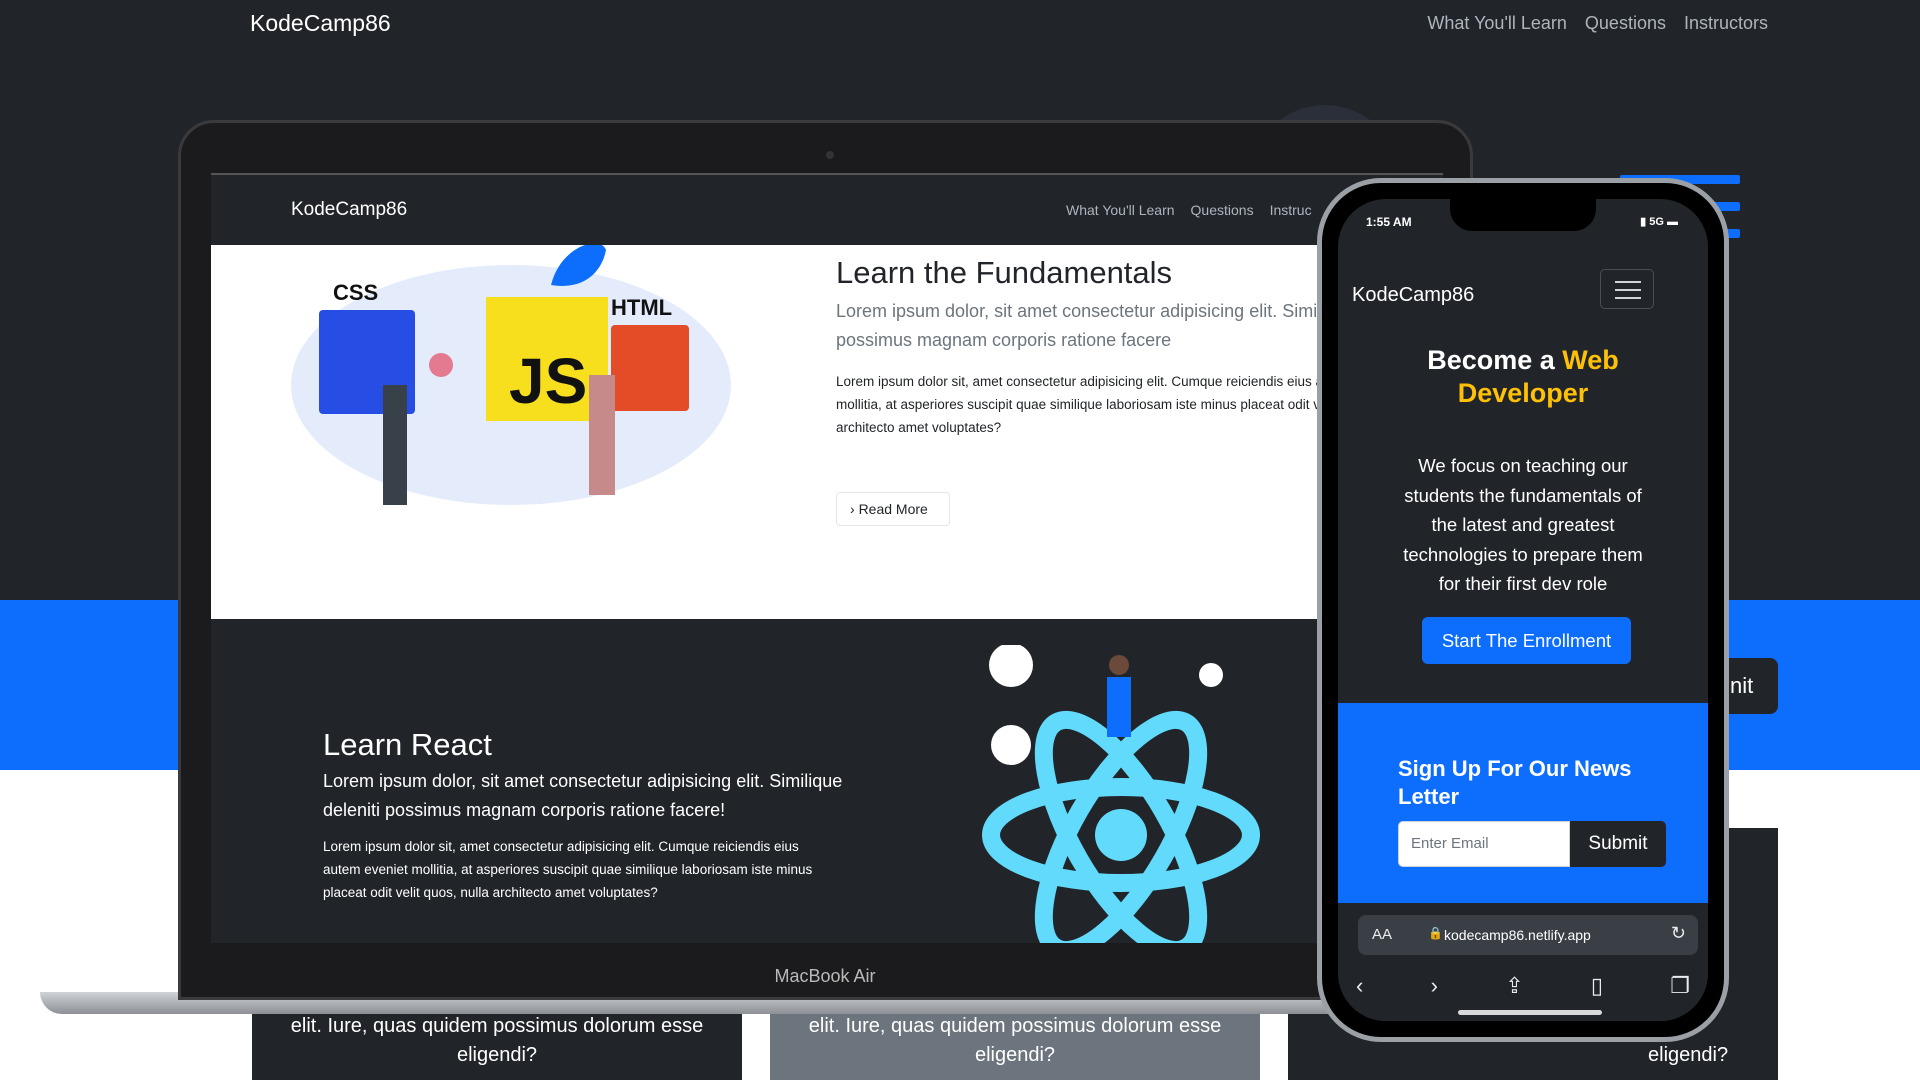 Image resolution: width=1920 pixels, height=1080 pixels. What do you see at coordinates (1680, 986) in the screenshot?
I see `tabs-icon: ❐` at bounding box center [1680, 986].